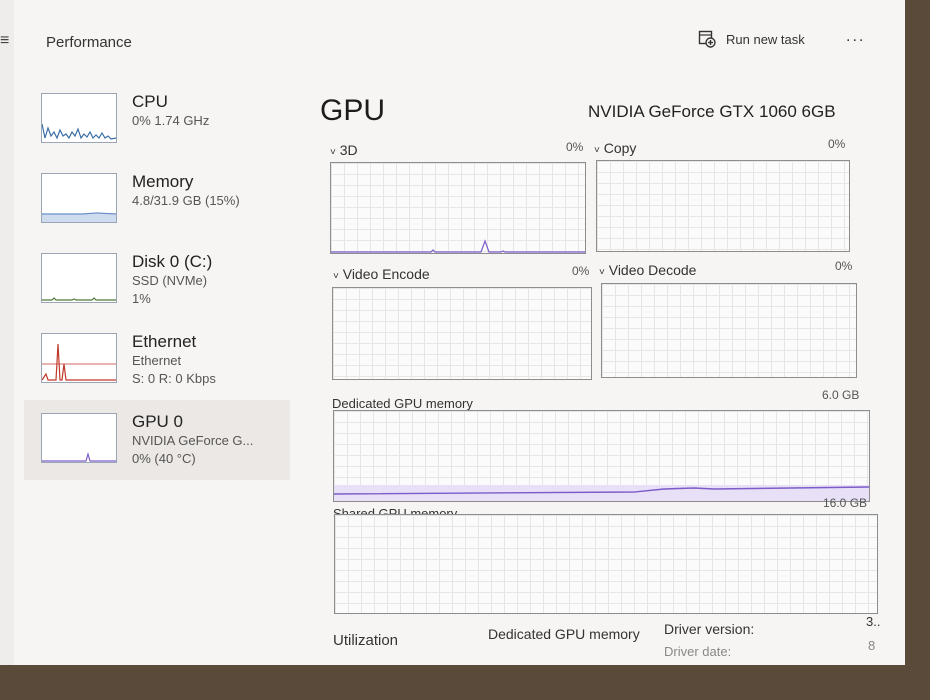  Describe the element at coordinates (601, 456) in the screenshot. I see `graph-dedicated-memory` at that location.